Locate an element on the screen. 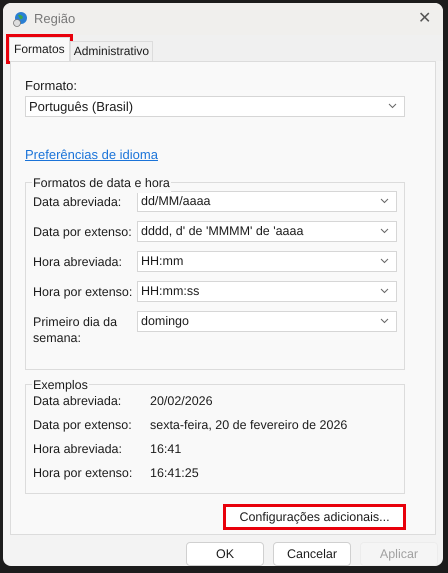  dropdown-value: HH:mm is located at coordinates (162, 261).